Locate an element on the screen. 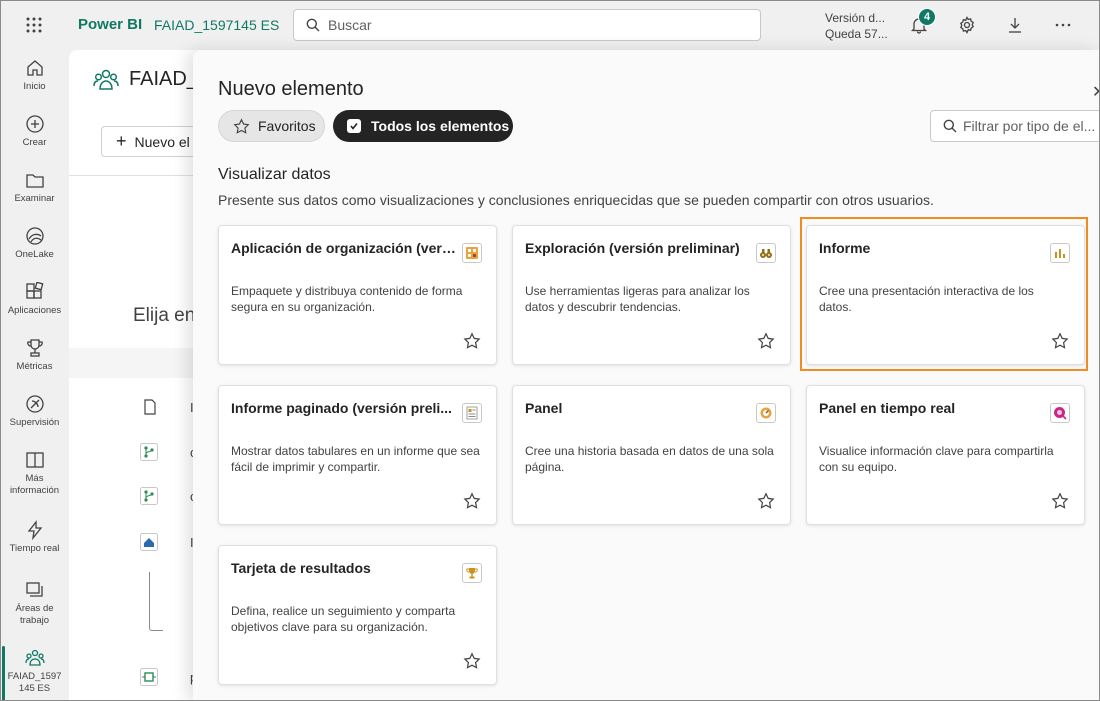  download-icon is located at coordinates (1015, 25).